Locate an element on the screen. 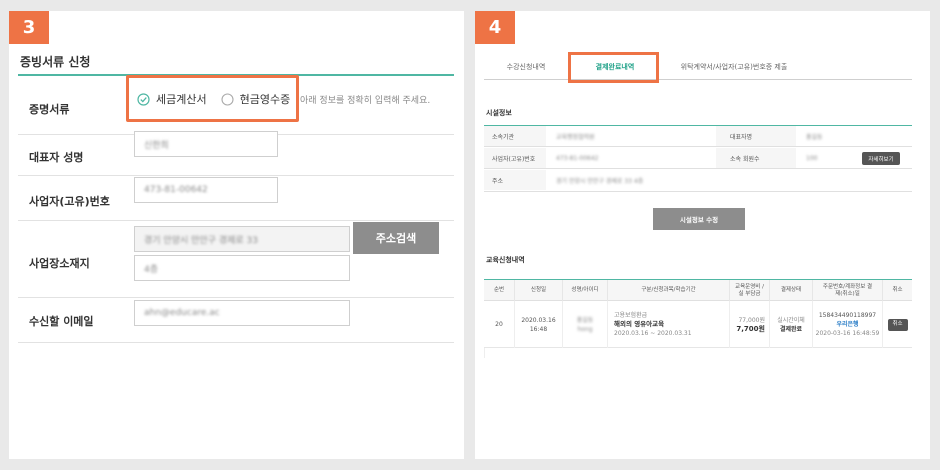  org-value: 교육행정협력원 is located at coordinates (575, 137).